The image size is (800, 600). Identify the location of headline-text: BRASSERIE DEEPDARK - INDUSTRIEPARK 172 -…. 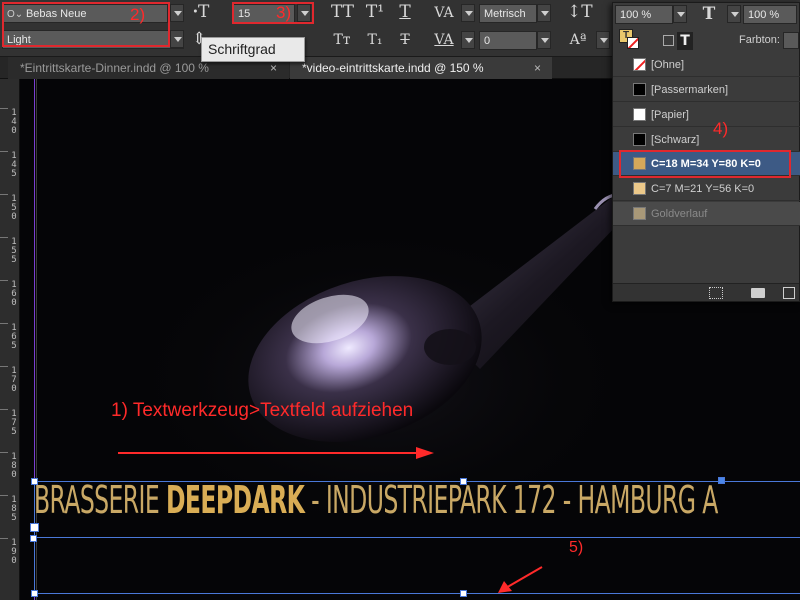
(376, 500).